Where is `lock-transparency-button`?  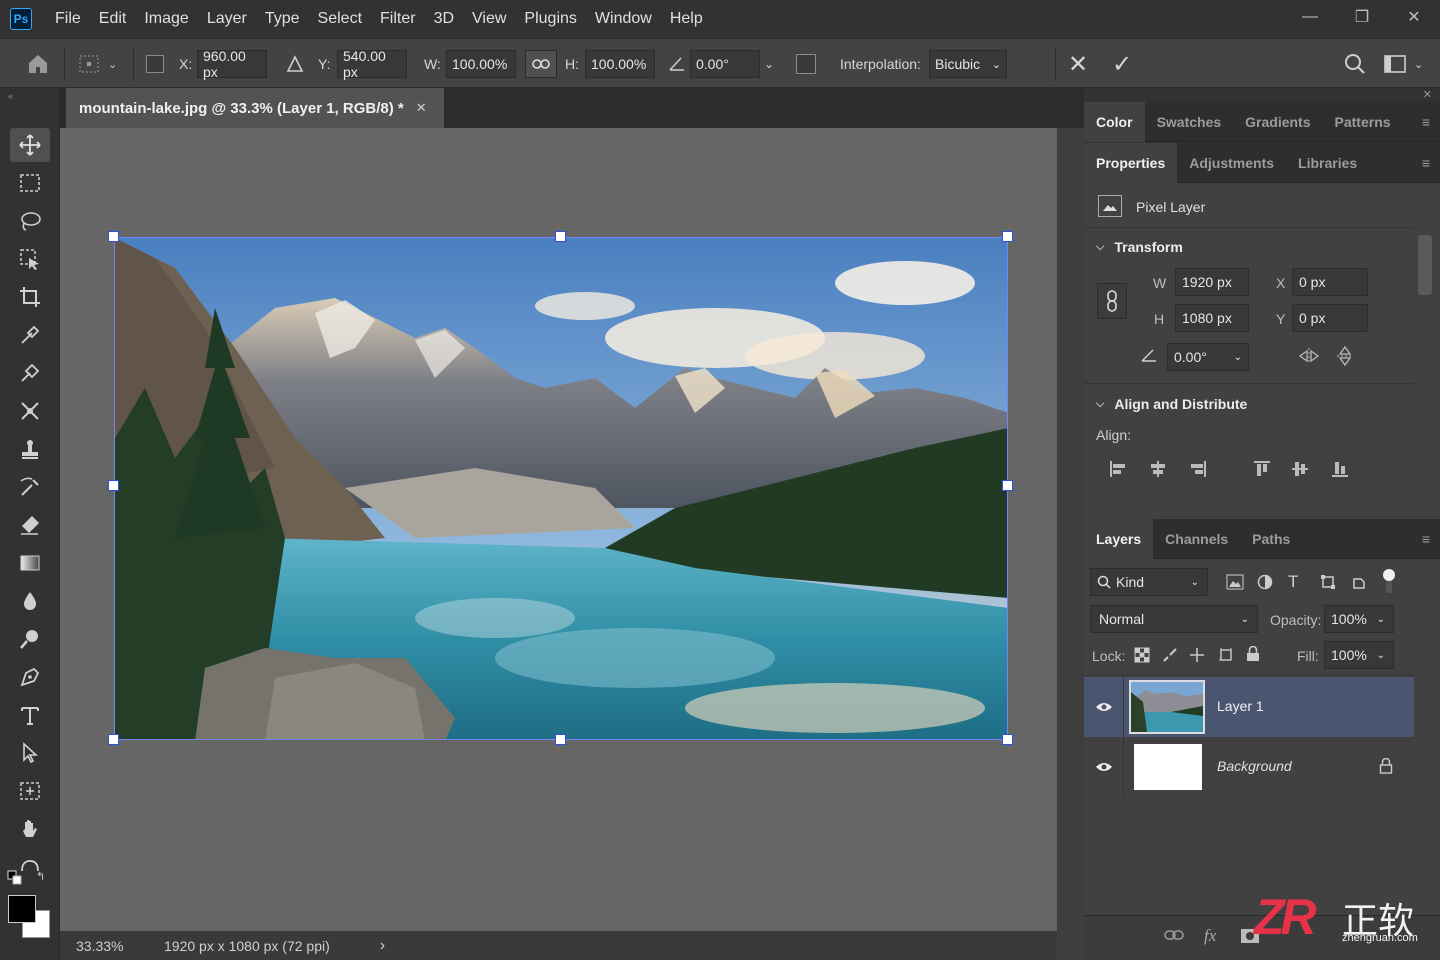
lock-transparency-button is located at coordinates (1142, 656).